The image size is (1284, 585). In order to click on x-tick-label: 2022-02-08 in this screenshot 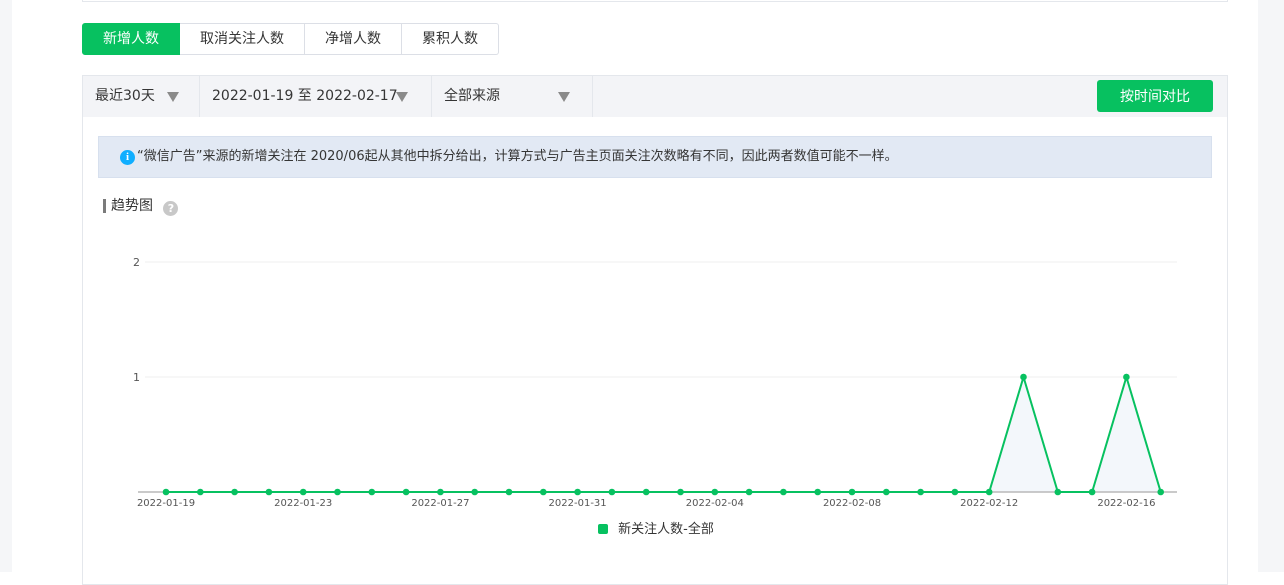, I will do `click(852, 503)`.